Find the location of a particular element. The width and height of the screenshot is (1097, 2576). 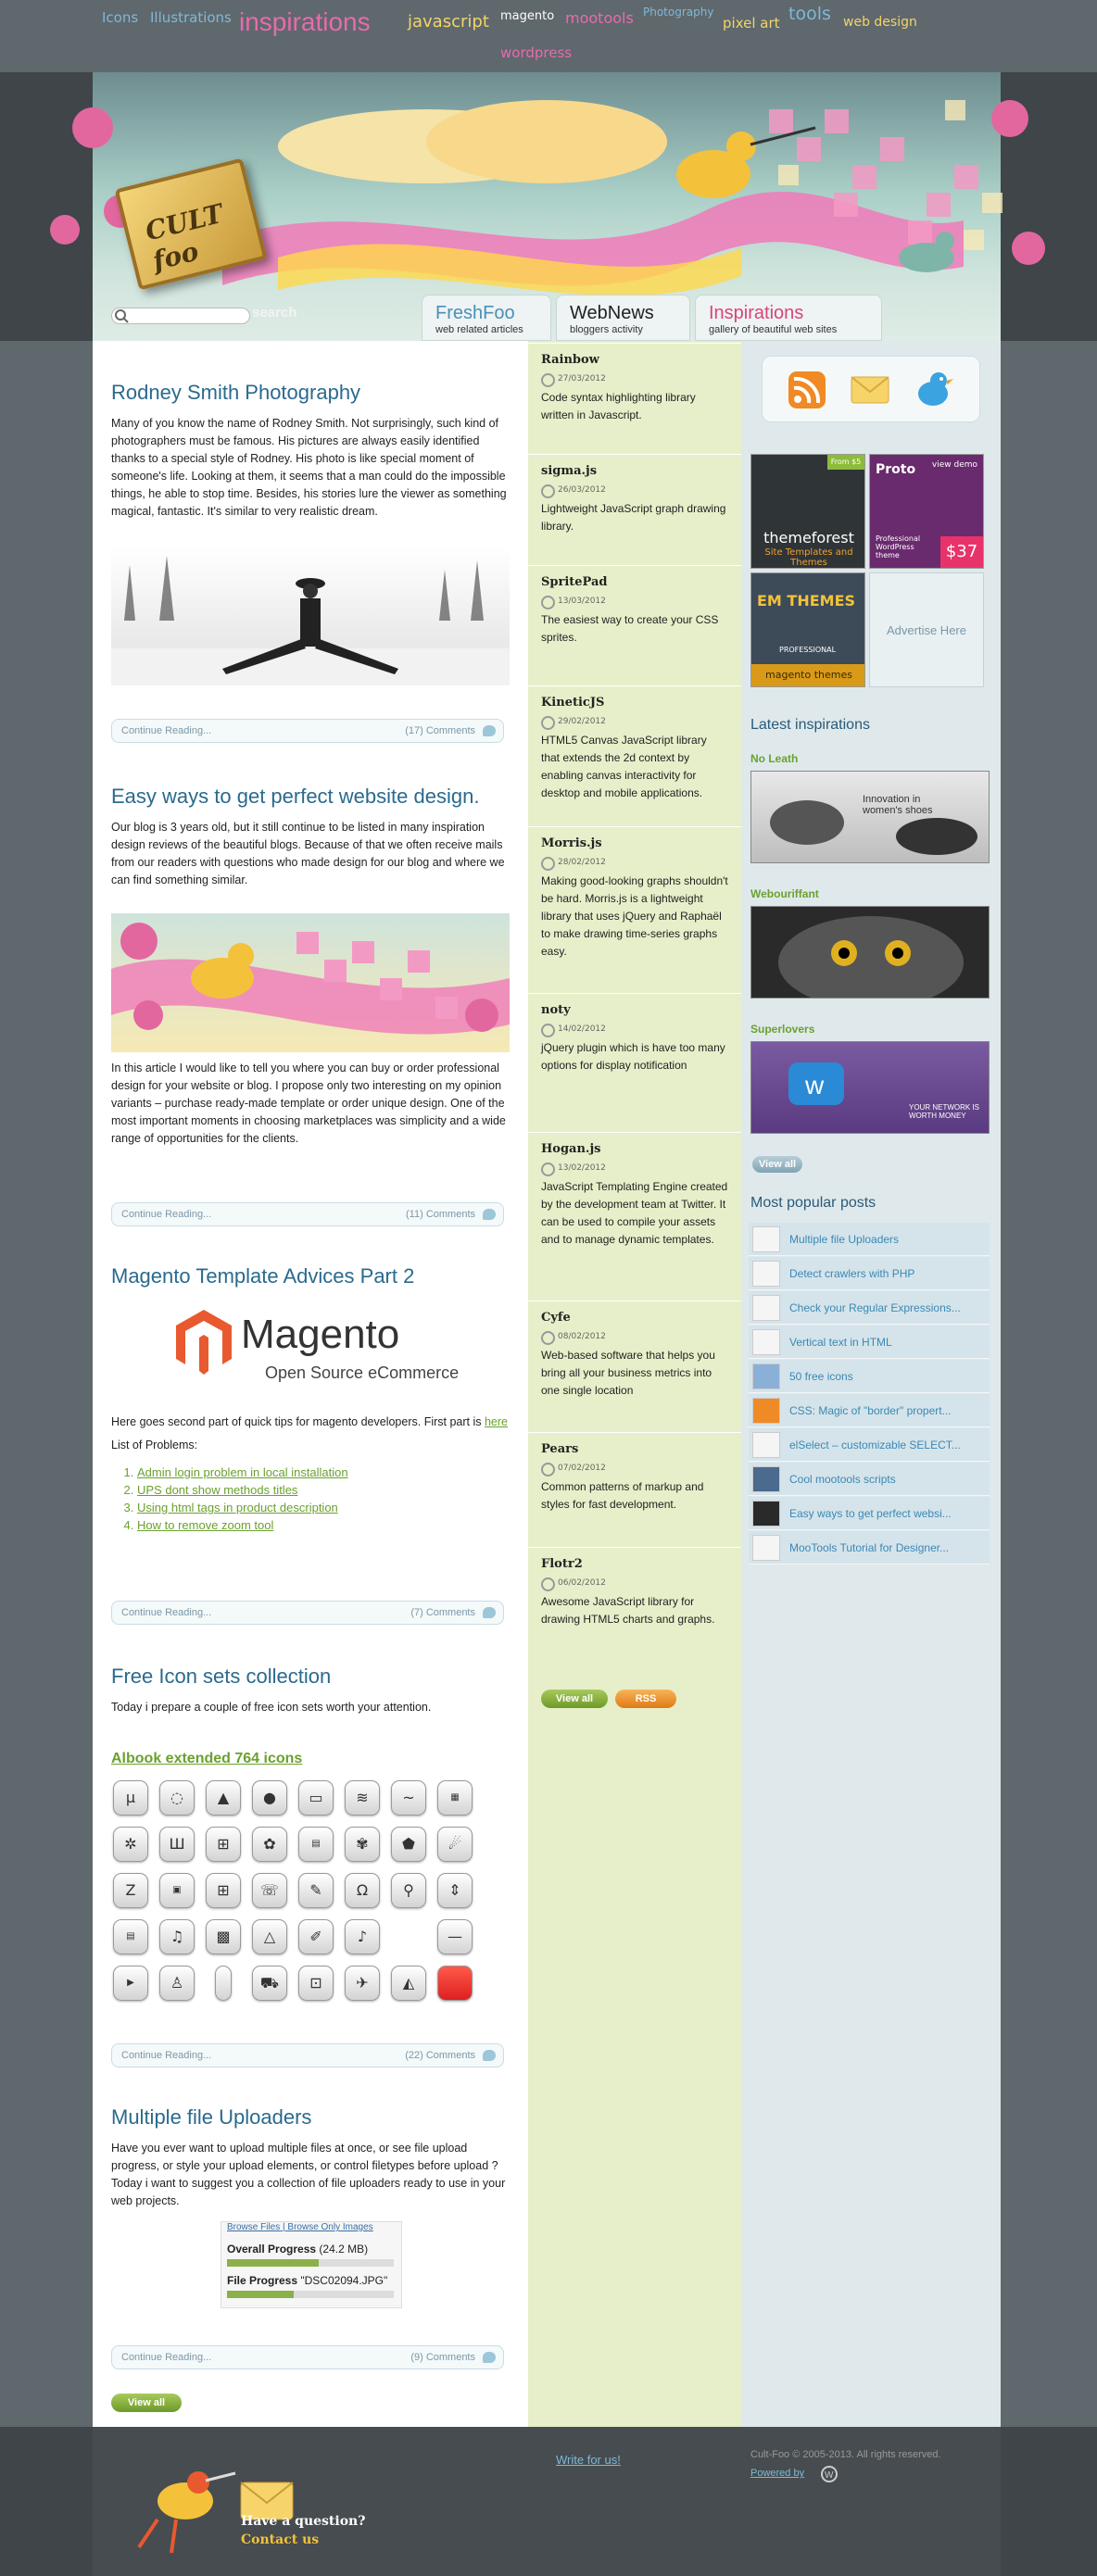

popular-post: Vertical text in HTML is located at coordinates (869, 1342).